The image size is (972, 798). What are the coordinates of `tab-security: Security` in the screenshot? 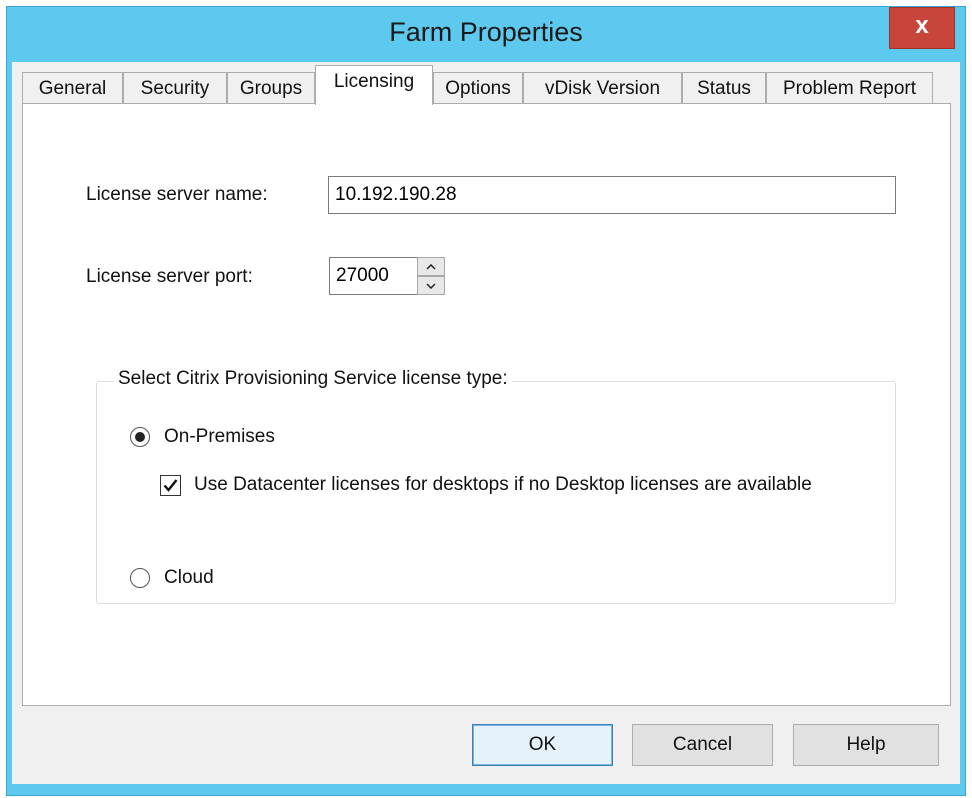 It's located at (175, 88).